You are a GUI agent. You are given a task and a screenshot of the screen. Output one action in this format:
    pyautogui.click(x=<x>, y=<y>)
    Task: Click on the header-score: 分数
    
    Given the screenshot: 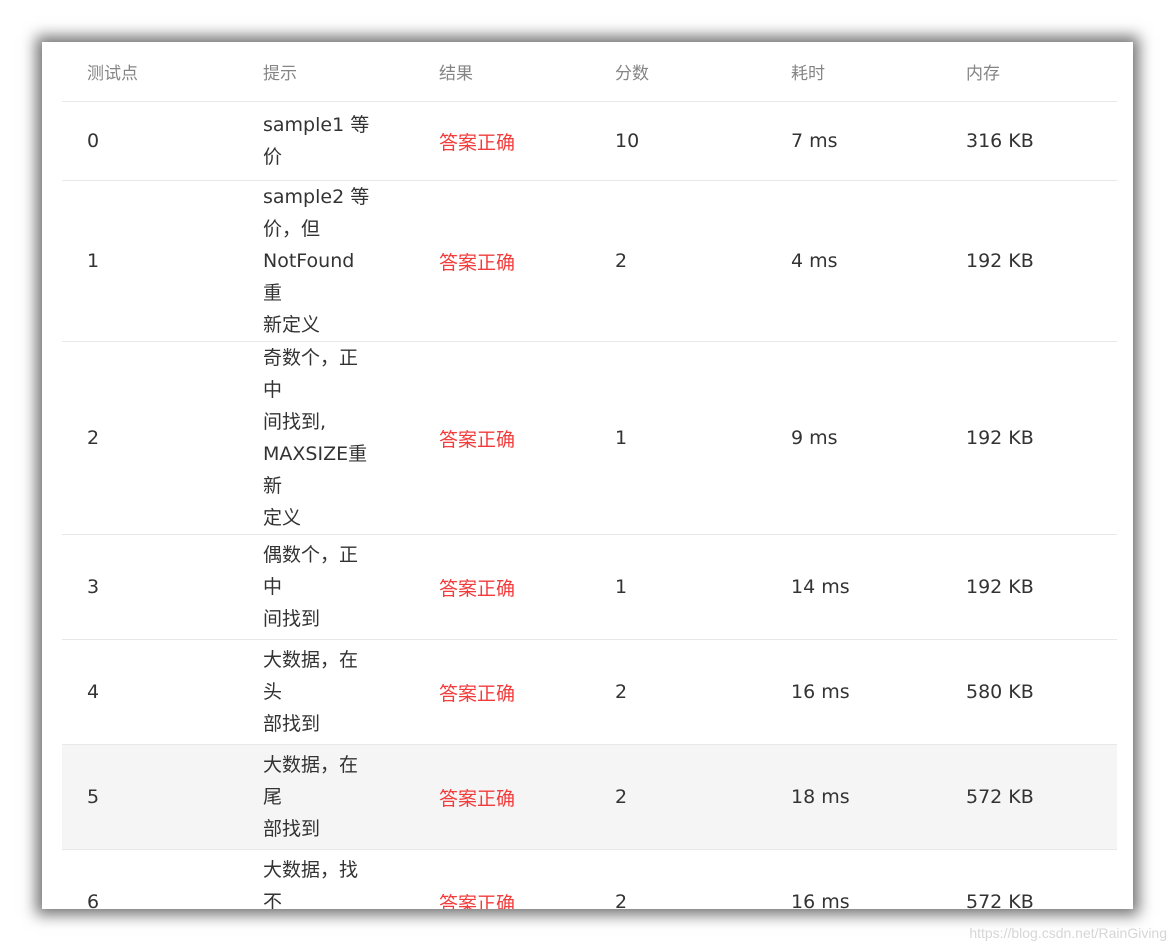 What is the action you would take?
    pyautogui.click(x=678, y=72)
    